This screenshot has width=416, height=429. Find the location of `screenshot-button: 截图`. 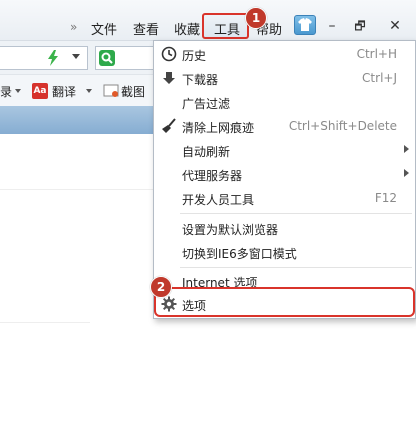

screenshot-button: 截图 is located at coordinates (133, 91).